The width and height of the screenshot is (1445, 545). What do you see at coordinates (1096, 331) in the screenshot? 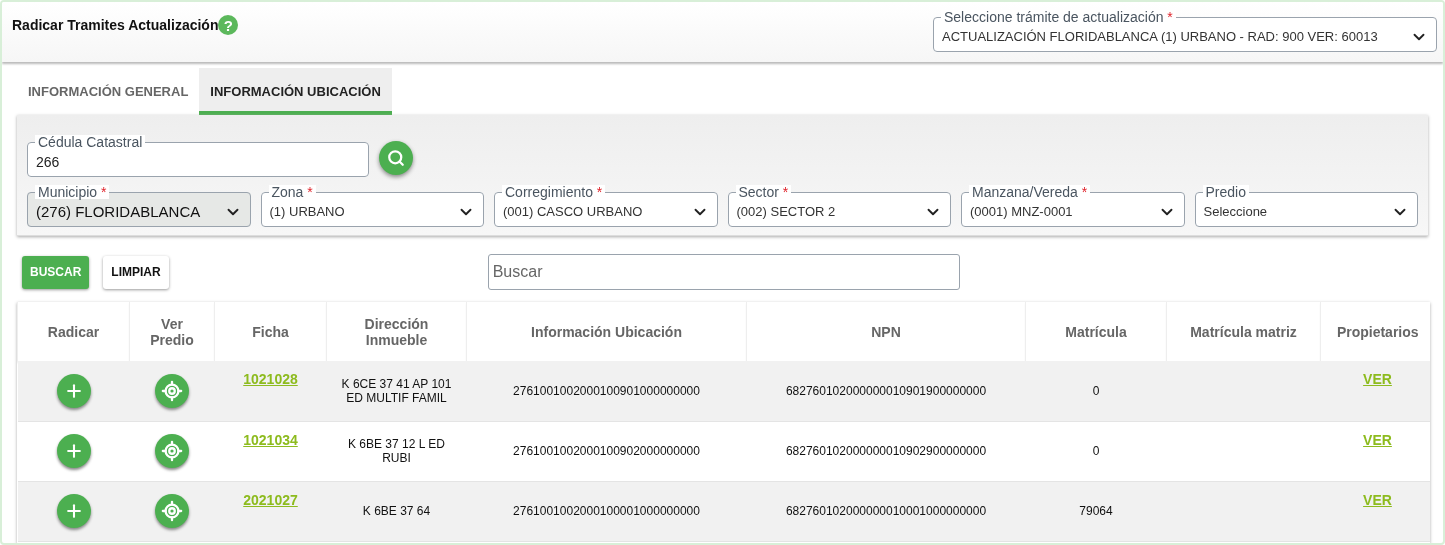
I see `column-header: Matrícula` at bounding box center [1096, 331].